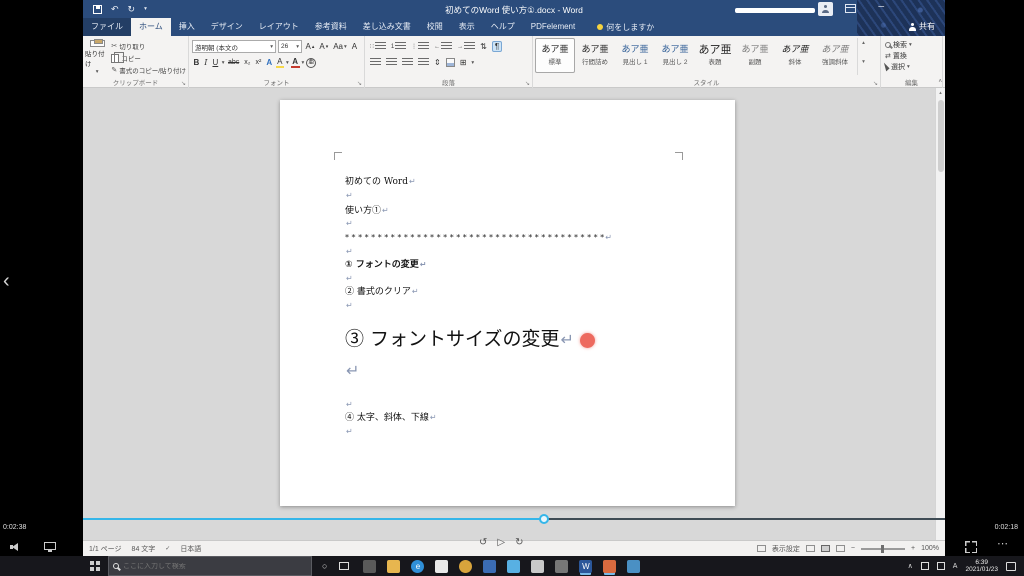 Image resolution: width=1024 pixels, height=576 pixels. I want to click on format-painter-button: ✎ 書式のコピー/貼り付け, so click(148, 70).